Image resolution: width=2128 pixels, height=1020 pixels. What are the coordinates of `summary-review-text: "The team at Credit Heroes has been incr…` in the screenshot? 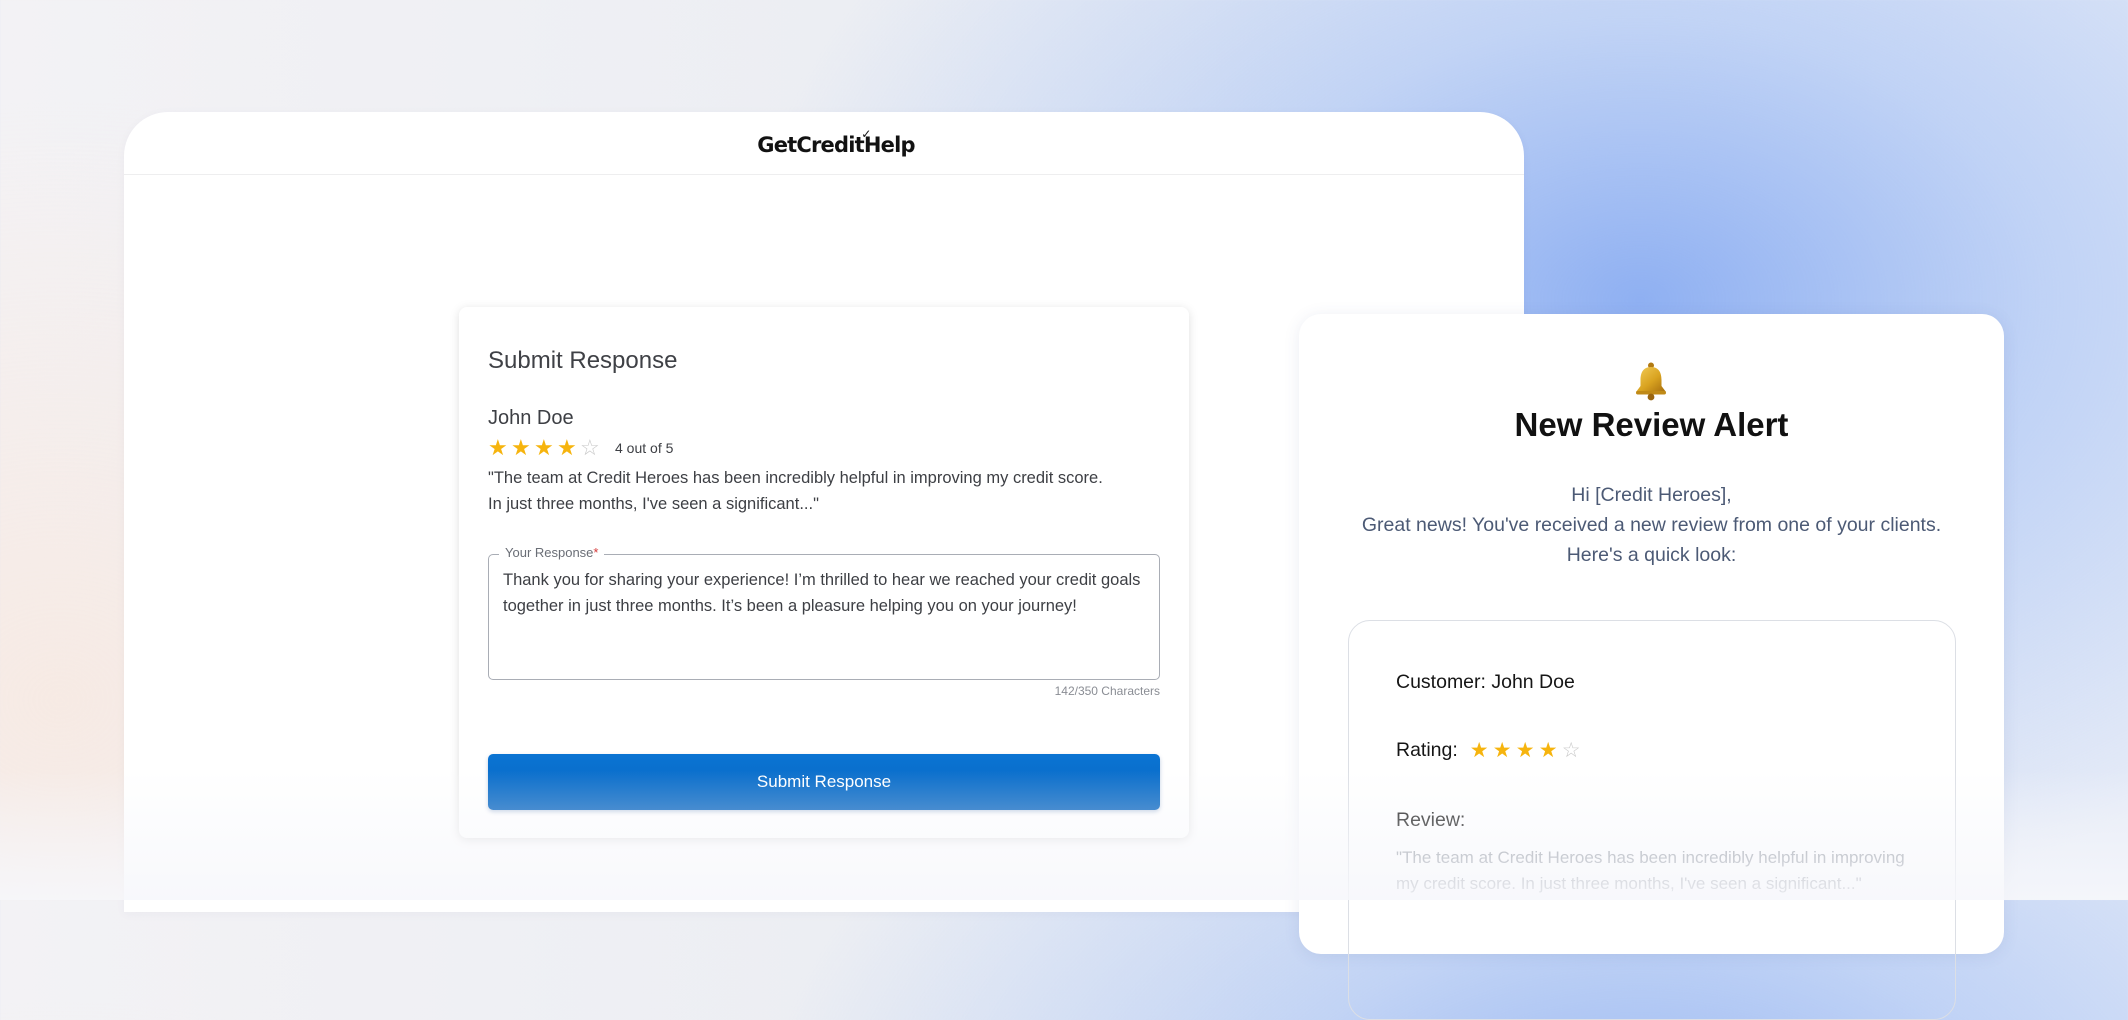 It's located at (1650, 870).